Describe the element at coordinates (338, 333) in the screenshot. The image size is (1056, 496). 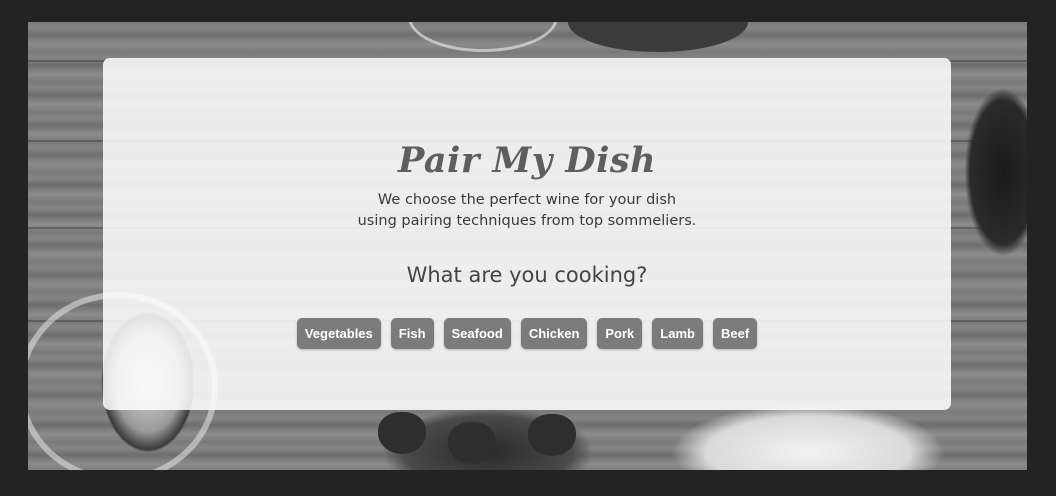
I see `vegetables-button: Vegetables` at that location.